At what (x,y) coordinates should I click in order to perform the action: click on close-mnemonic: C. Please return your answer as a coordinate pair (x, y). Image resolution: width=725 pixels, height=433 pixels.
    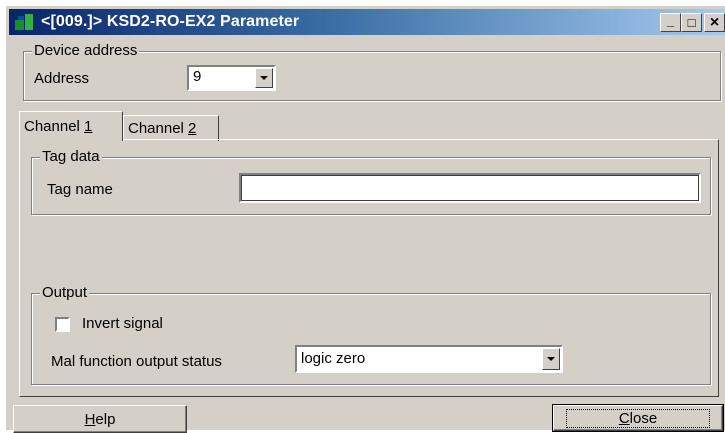
    Looking at the image, I should click on (624, 418).